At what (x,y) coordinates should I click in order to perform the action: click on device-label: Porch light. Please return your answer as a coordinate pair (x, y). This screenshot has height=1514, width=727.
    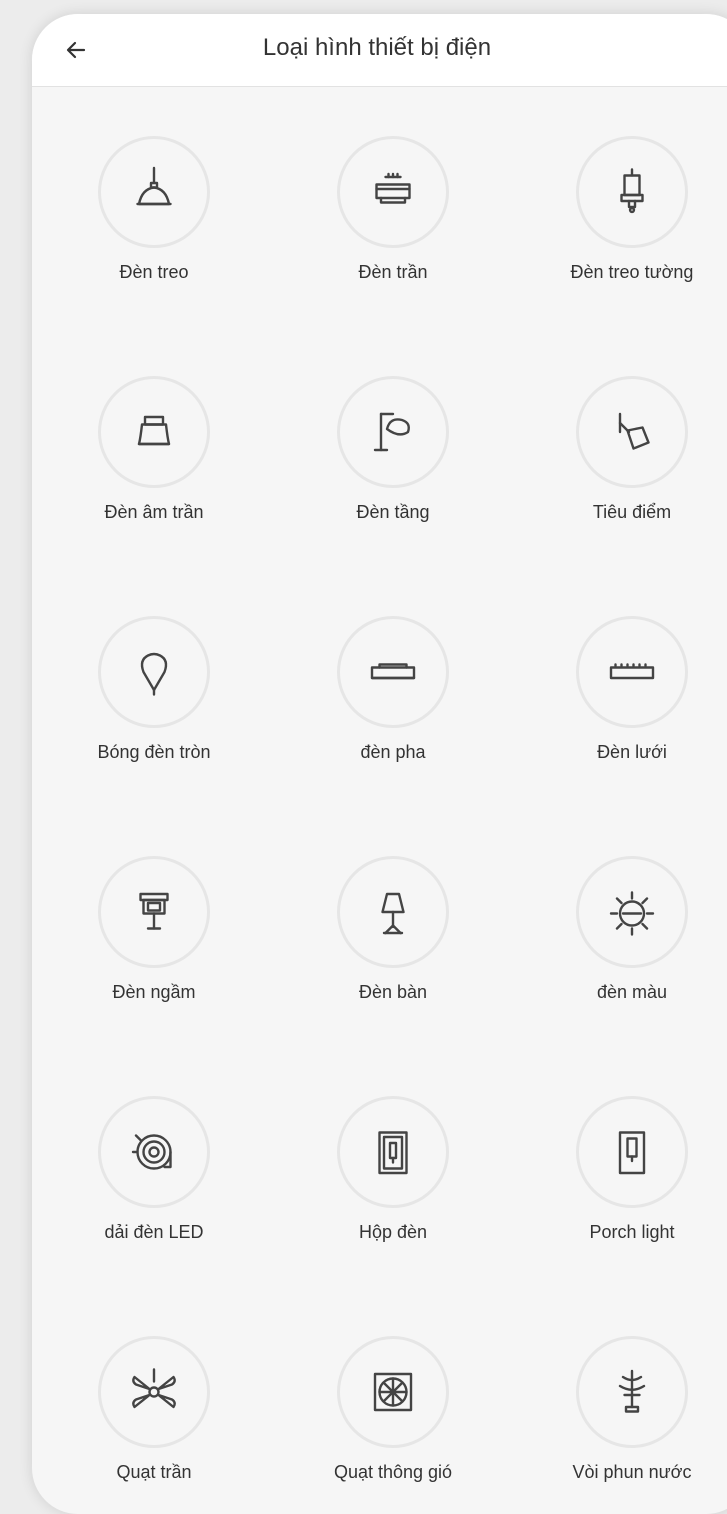
    Looking at the image, I should click on (632, 1232).